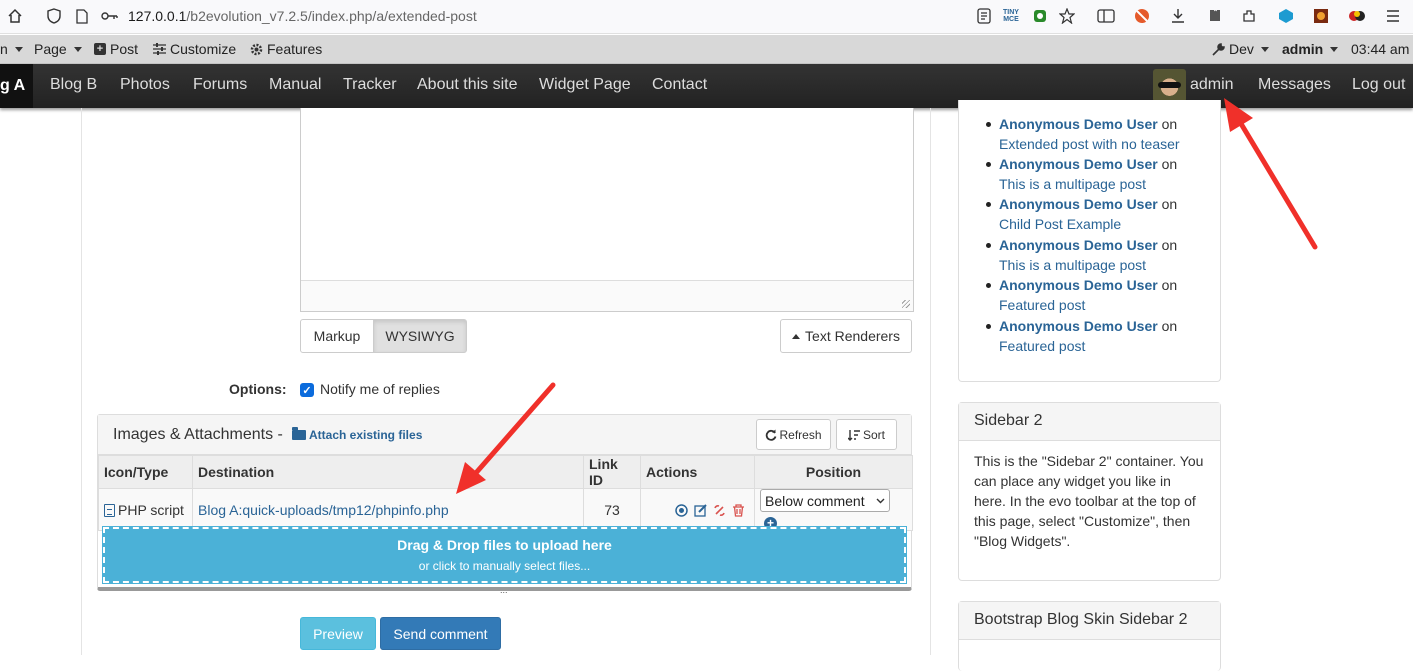  I want to click on sidebar-toggle-icon, so click(1106, 16).